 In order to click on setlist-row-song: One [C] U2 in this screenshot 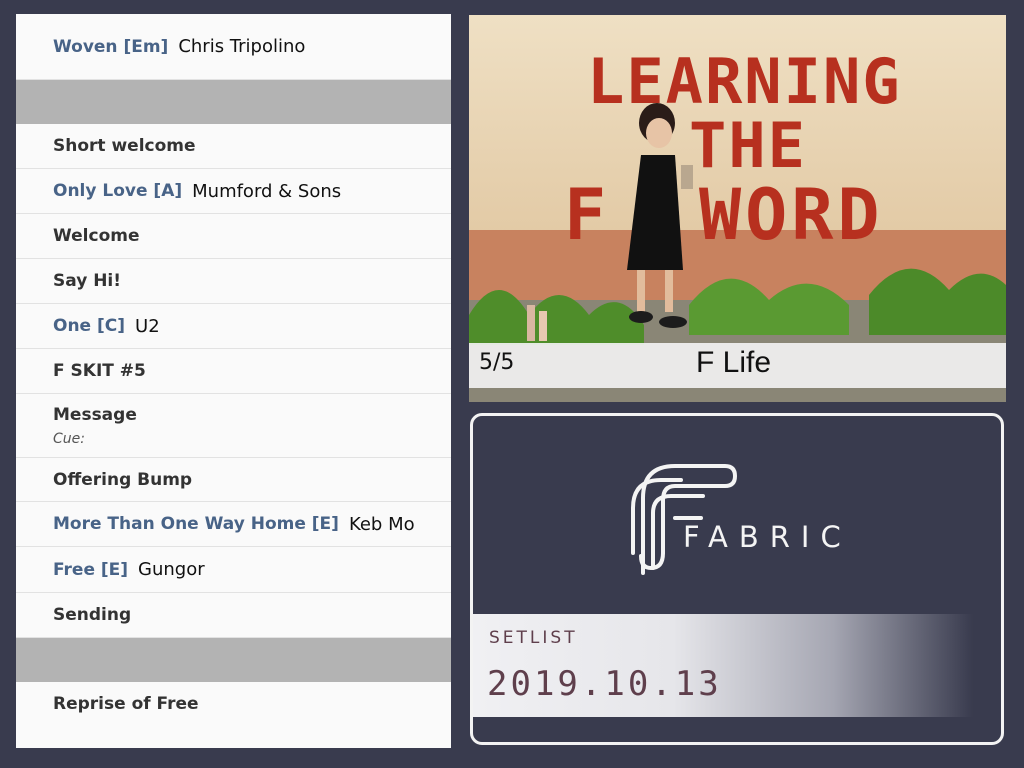, I will do `click(233, 326)`.